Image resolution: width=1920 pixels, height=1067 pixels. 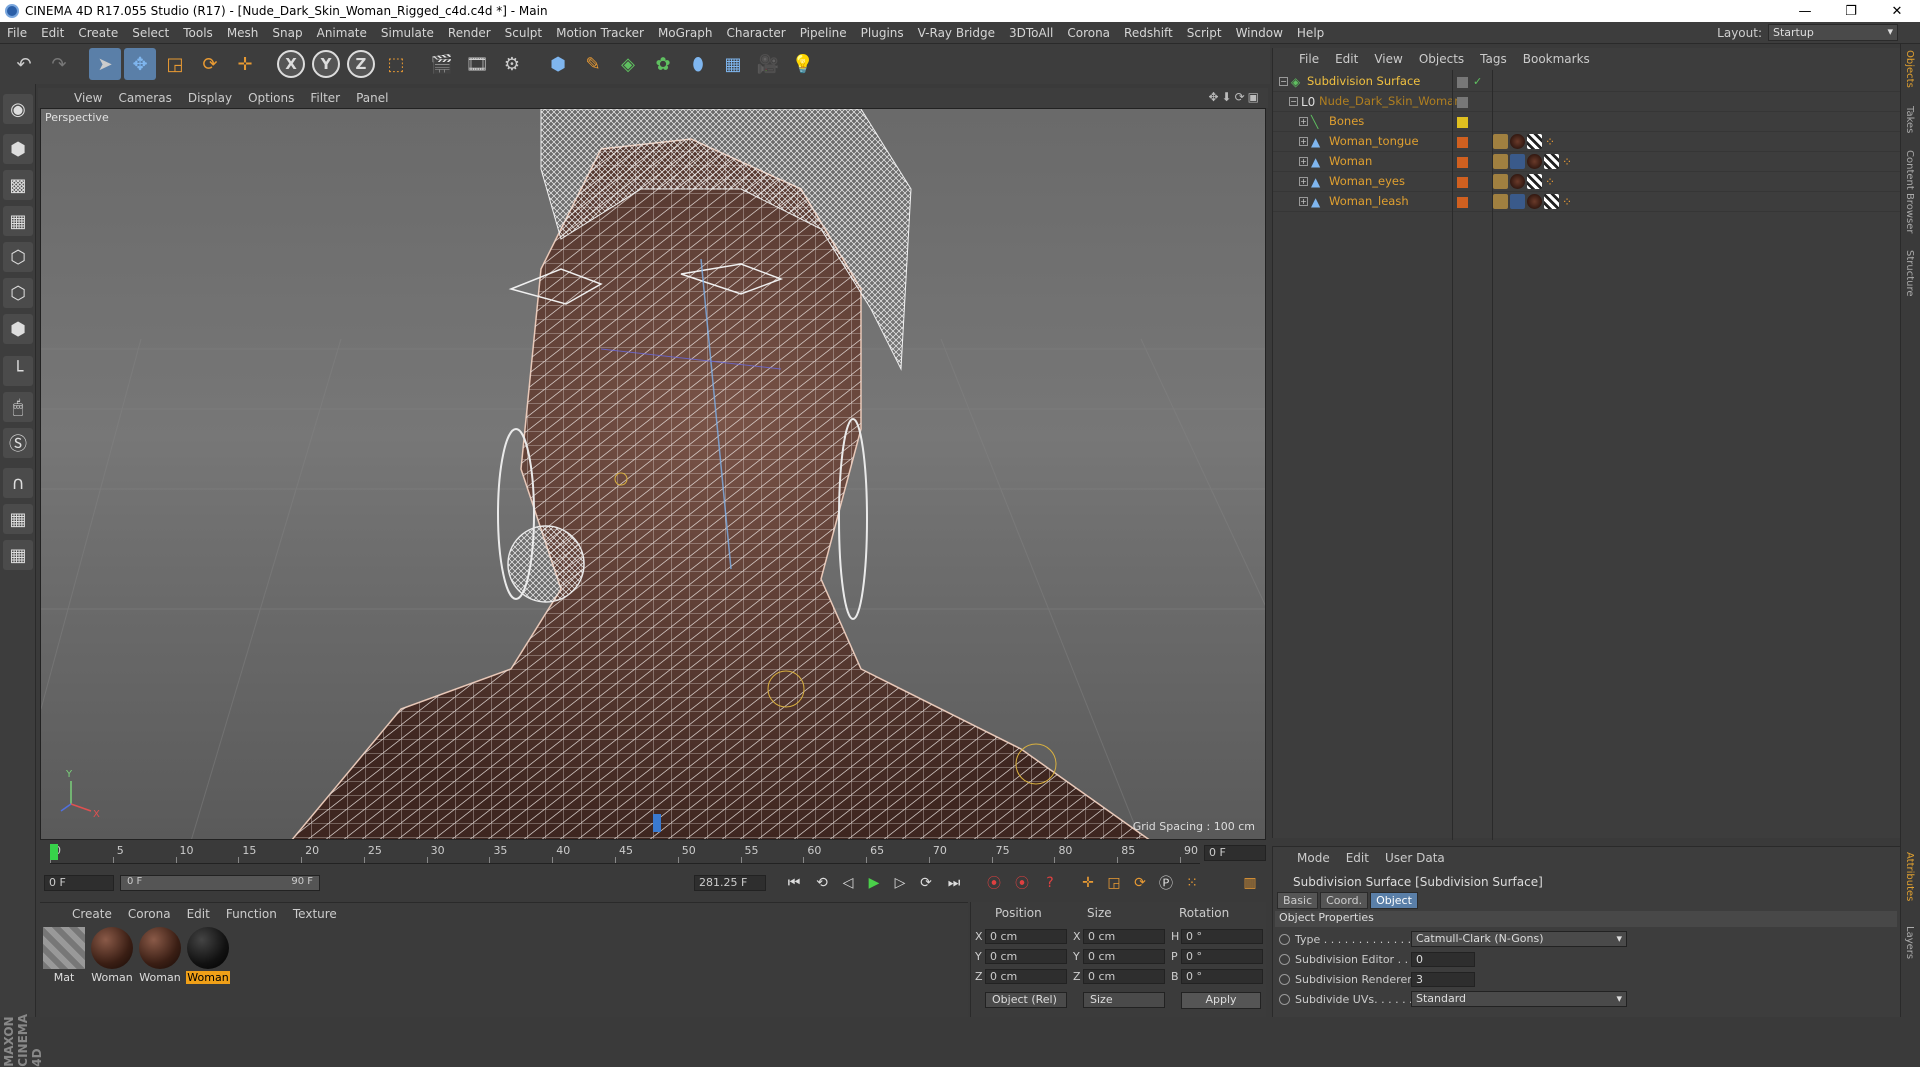 I want to click on menu-3dtoall: 3DToAll, so click(x=1031, y=33).